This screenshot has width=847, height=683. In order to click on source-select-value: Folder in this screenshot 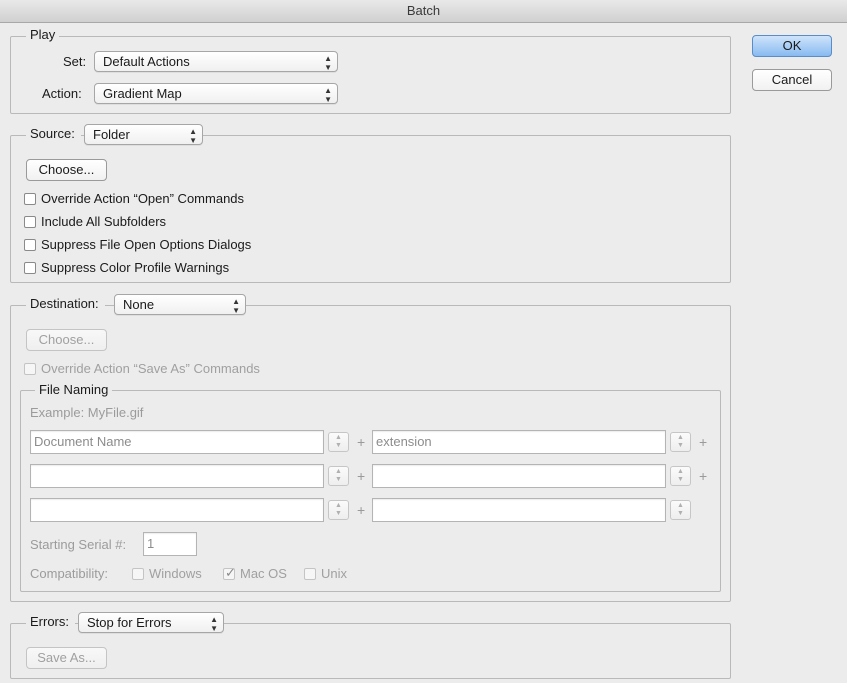, I will do `click(111, 134)`.